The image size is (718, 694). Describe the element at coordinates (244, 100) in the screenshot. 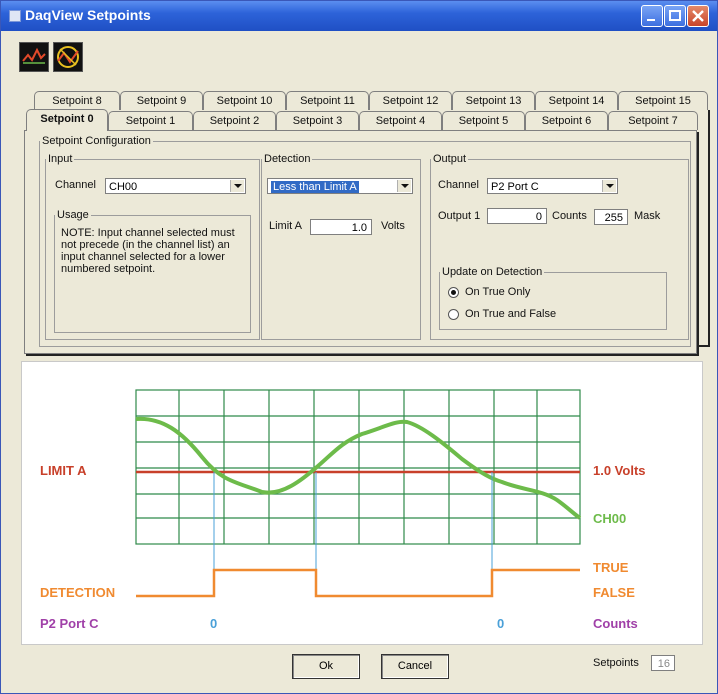

I see `tab-setpoint-10: Setpoint 10` at that location.